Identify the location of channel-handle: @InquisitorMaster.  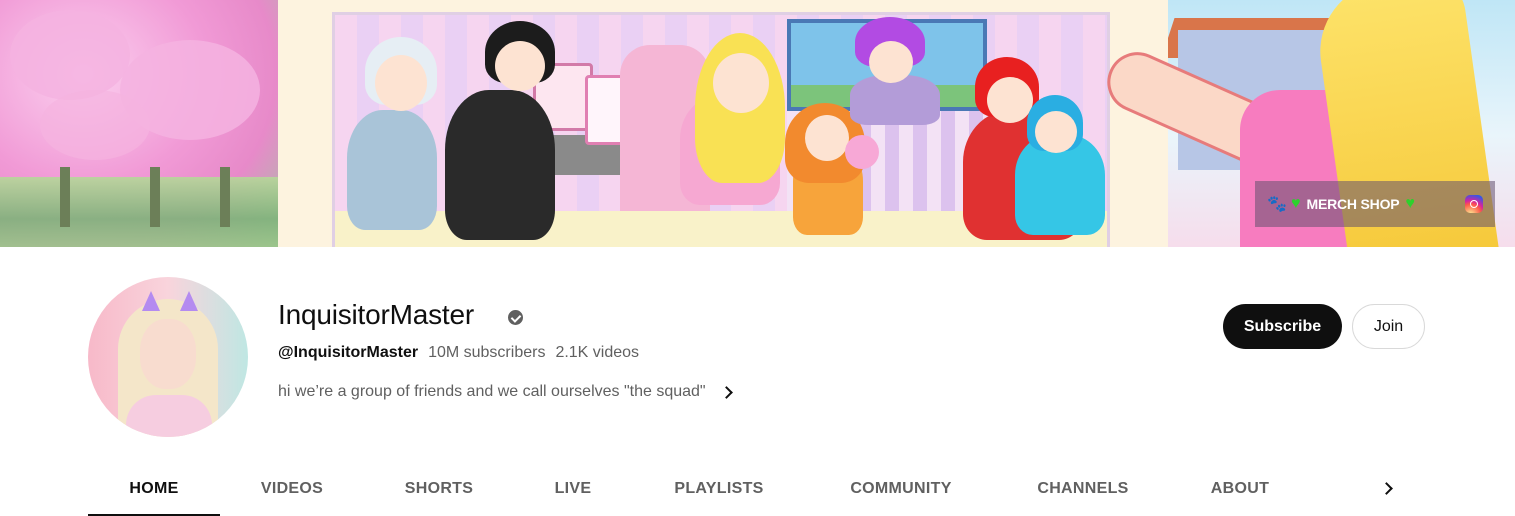
(348, 352).